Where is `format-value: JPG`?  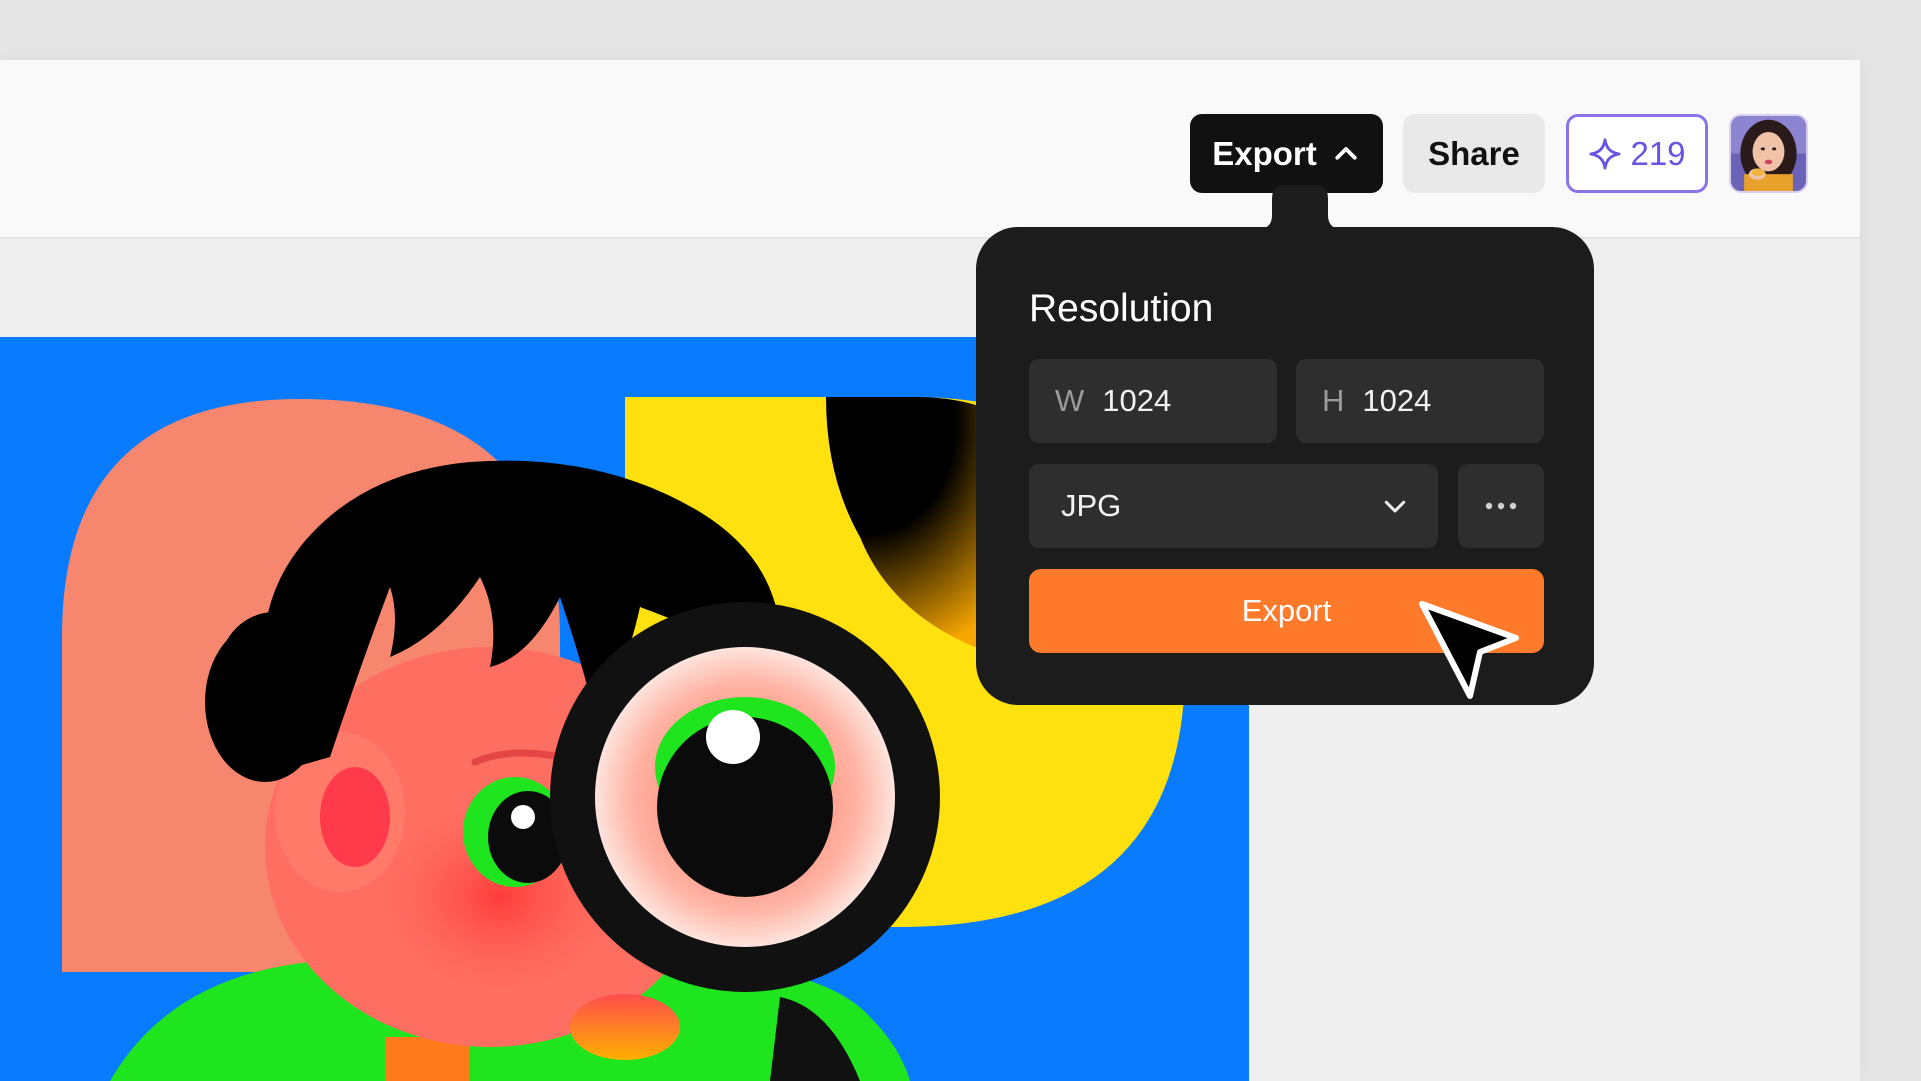 format-value: JPG is located at coordinates (1091, 505).